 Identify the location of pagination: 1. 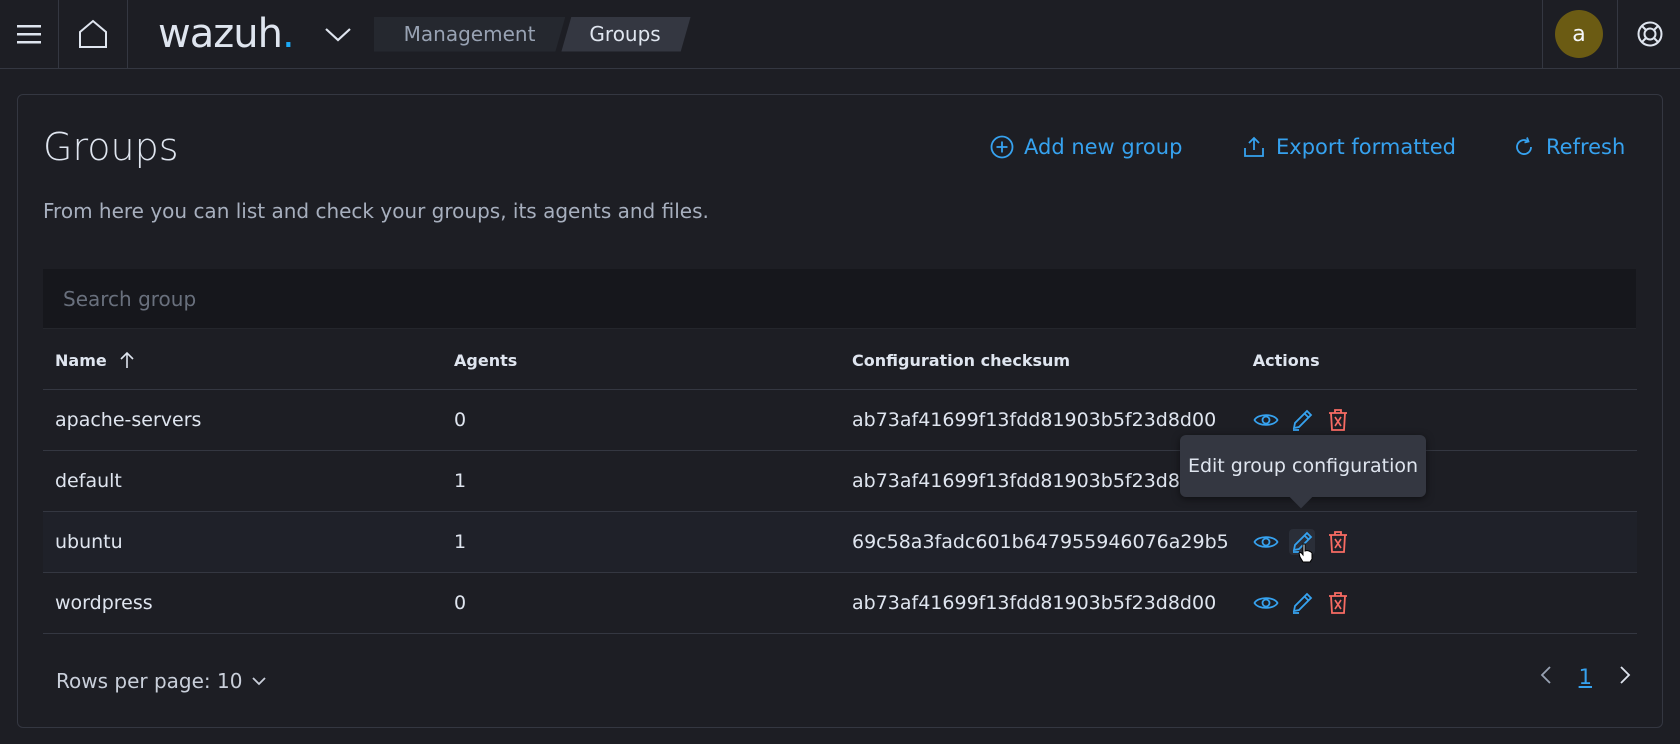
(1585, 677).